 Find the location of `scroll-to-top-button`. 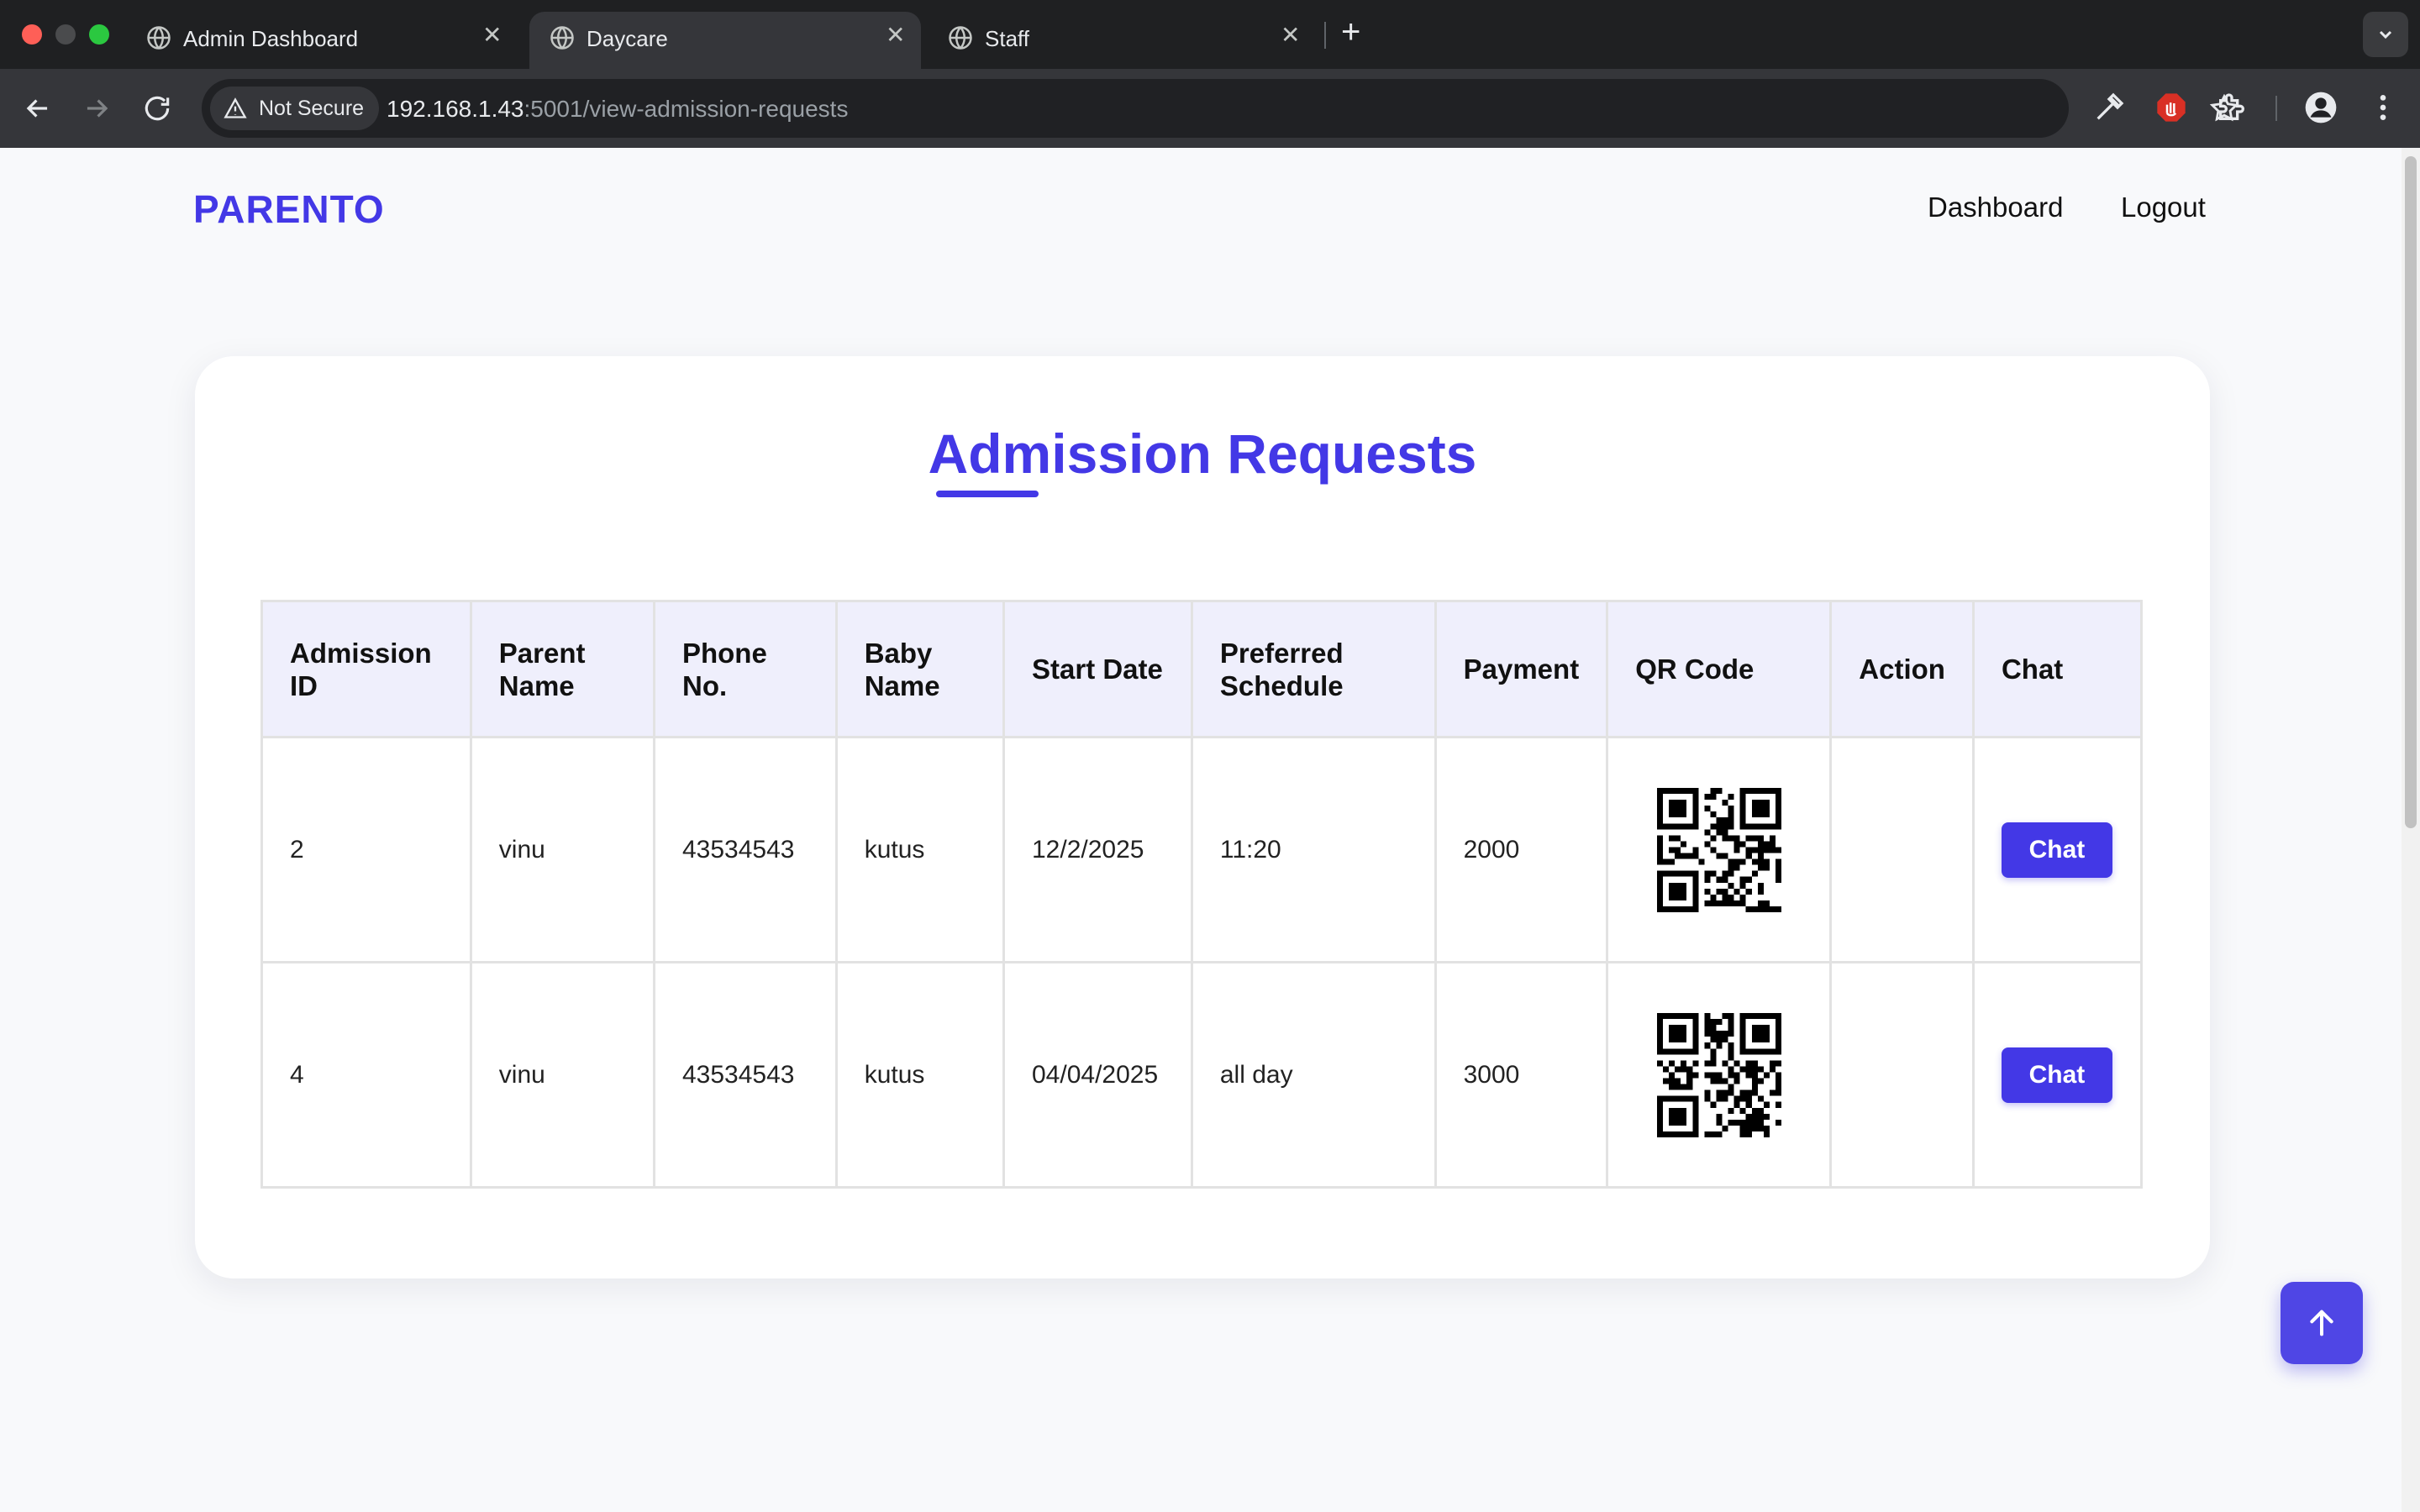

scroll-to-top-button is located at coordinates (2322, 1323).